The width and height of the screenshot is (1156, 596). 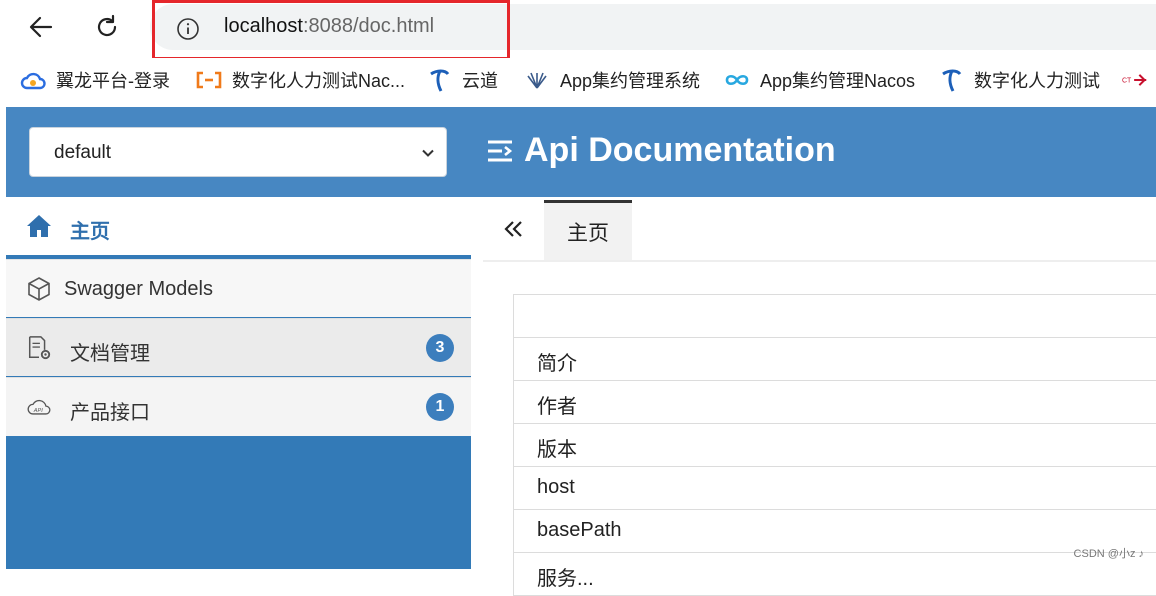 I want to click on bracket-dash-icon, so click(x=209, y=80).